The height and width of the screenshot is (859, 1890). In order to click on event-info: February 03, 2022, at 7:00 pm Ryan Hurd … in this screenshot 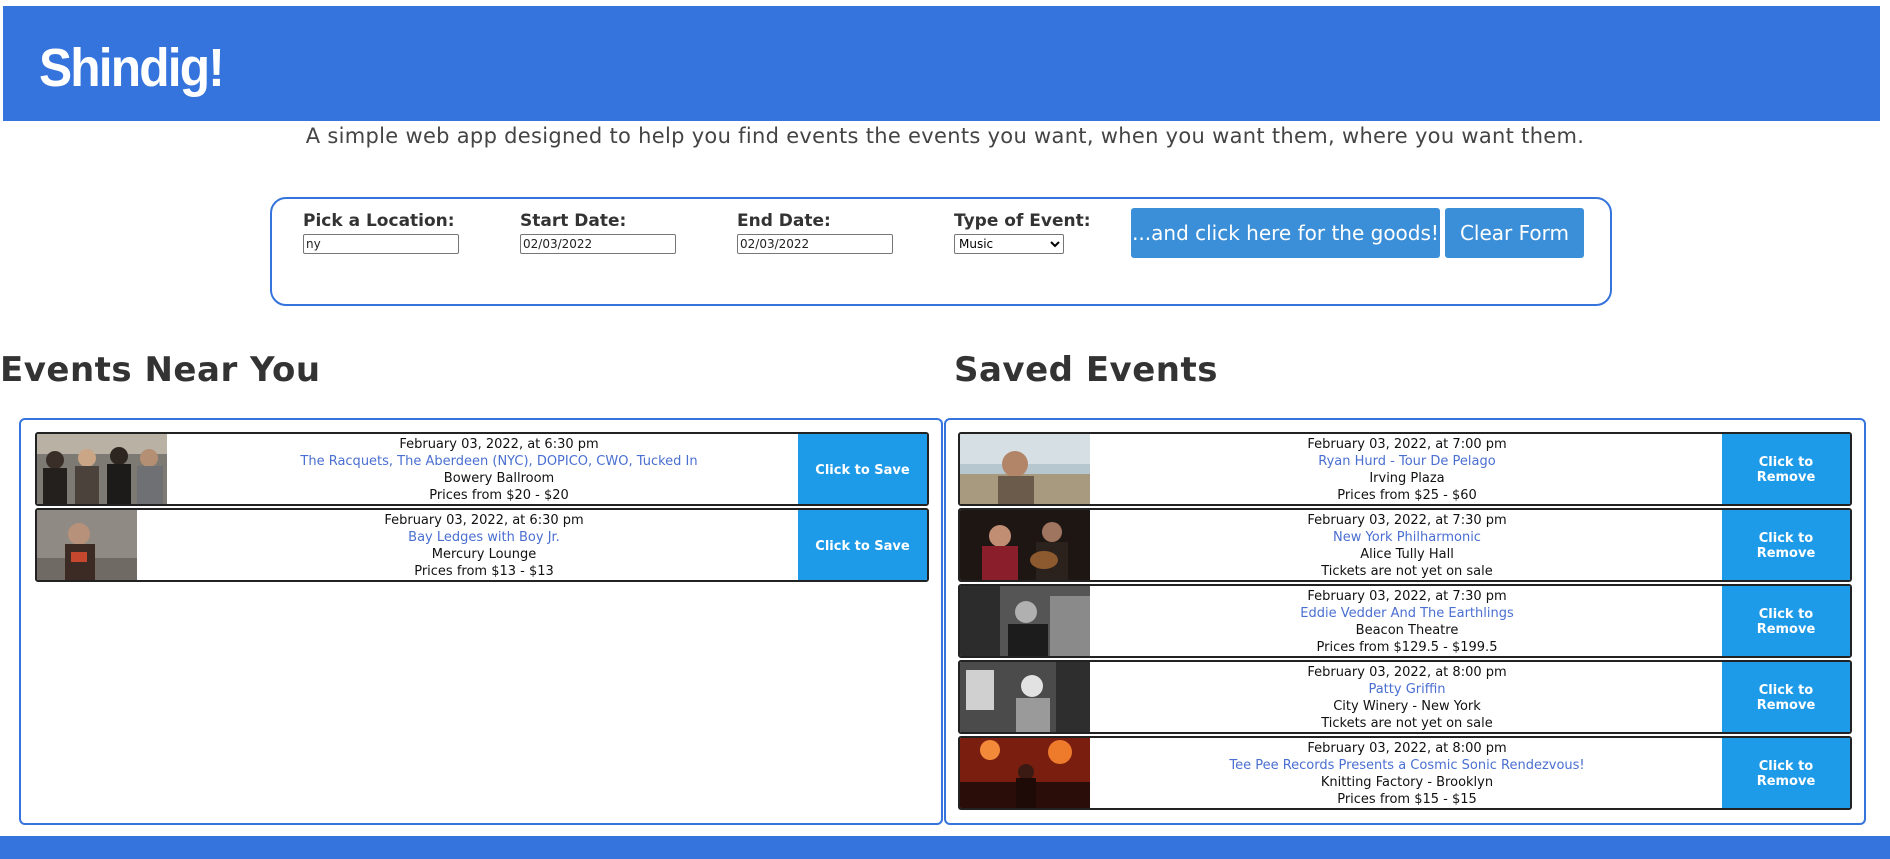, I will do `click(1407, 470)`.